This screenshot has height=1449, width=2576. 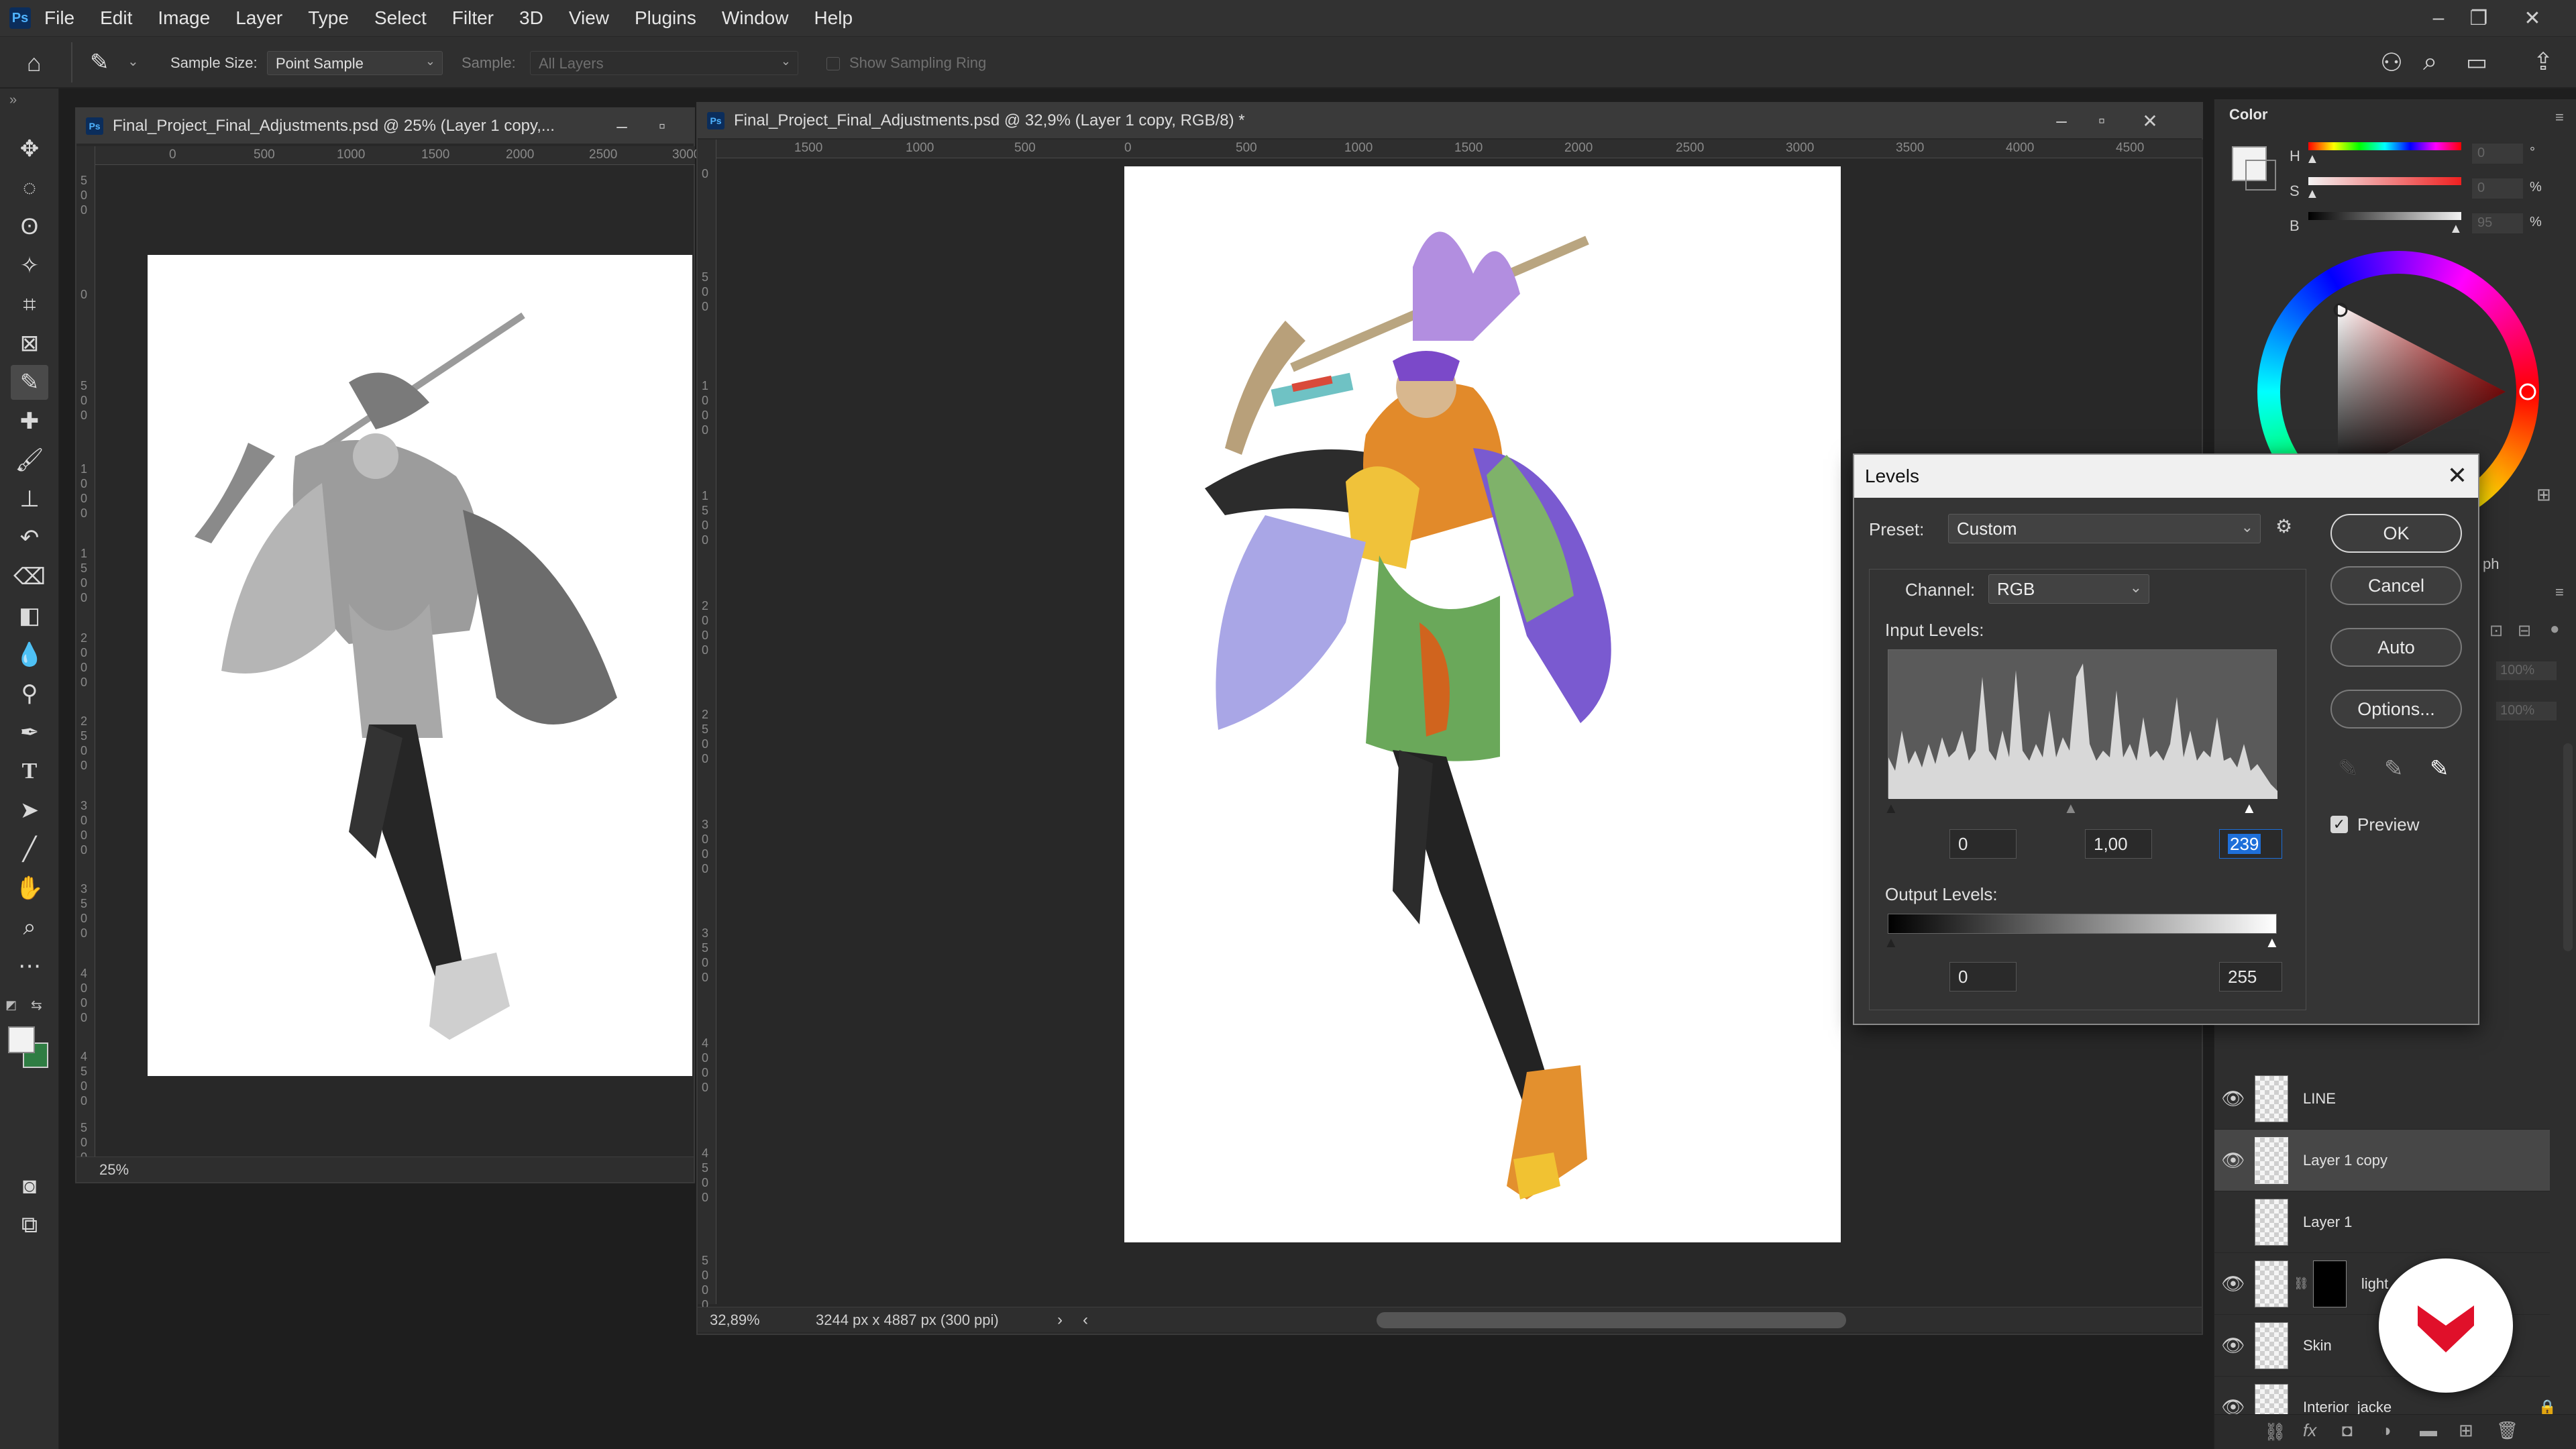 What do you see at coordinates (2386, 1430) in the screenshot?
I see `adjustment-layer-icon: ◑` at bounding box center [2386, 1430].